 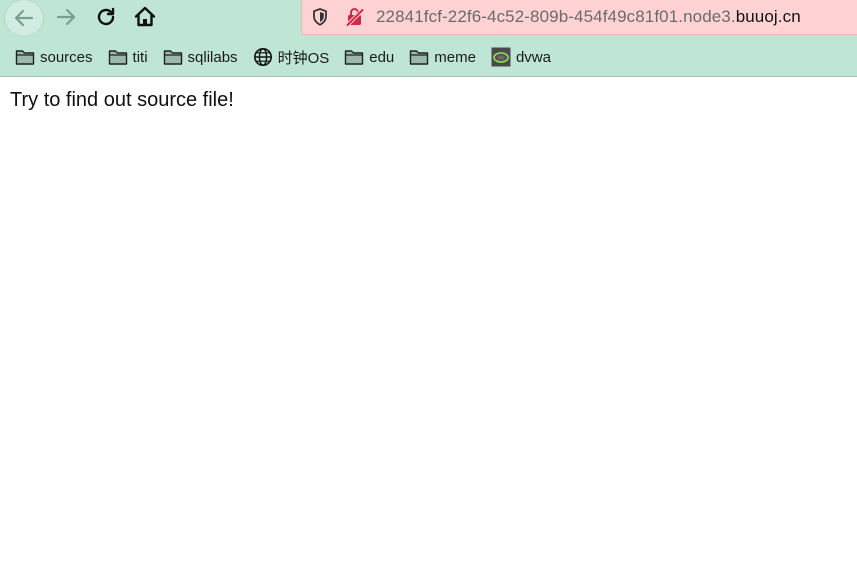 What do you see at coordinates (368, 57) in the screenshot?
I see `bookmark-folder-edu: edu` at bounding box center [368, 57].